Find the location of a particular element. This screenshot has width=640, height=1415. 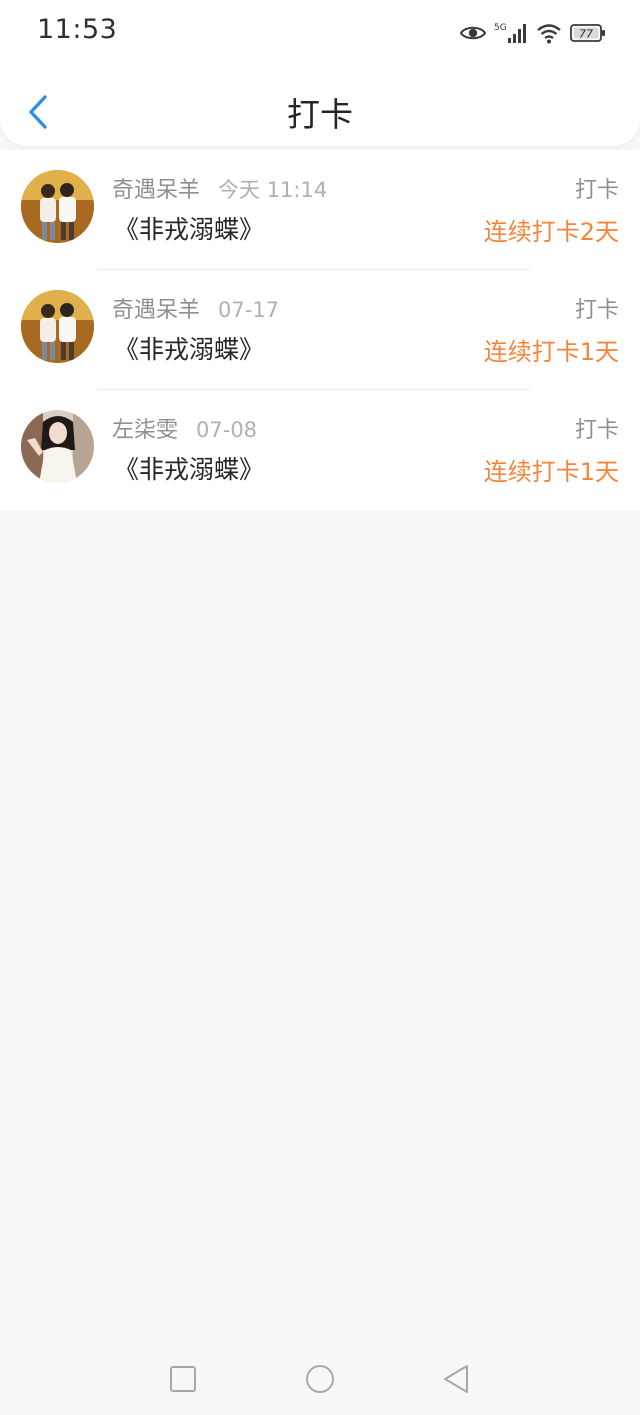

battery-icon: 77 is located at coordinates (587, 33).